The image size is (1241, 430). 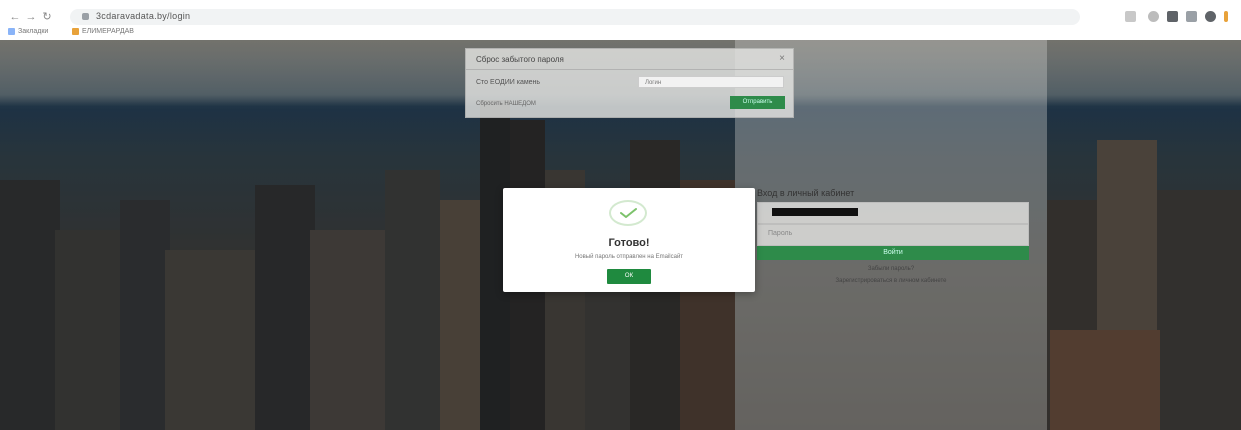 I want to click on menu-kebab-icon, so click(x=1226, y=16).